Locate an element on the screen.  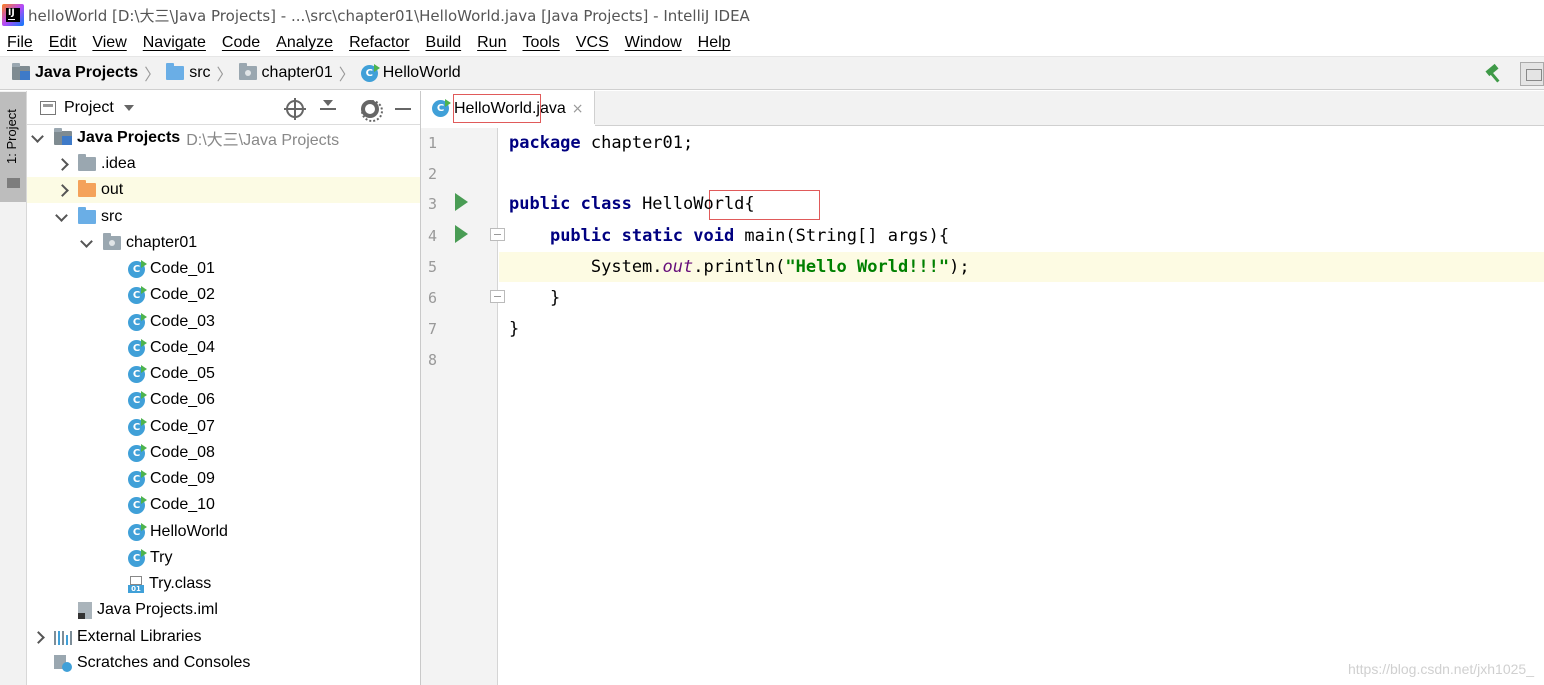
tree-item: External Libraries is located at coordinates (223, 637).